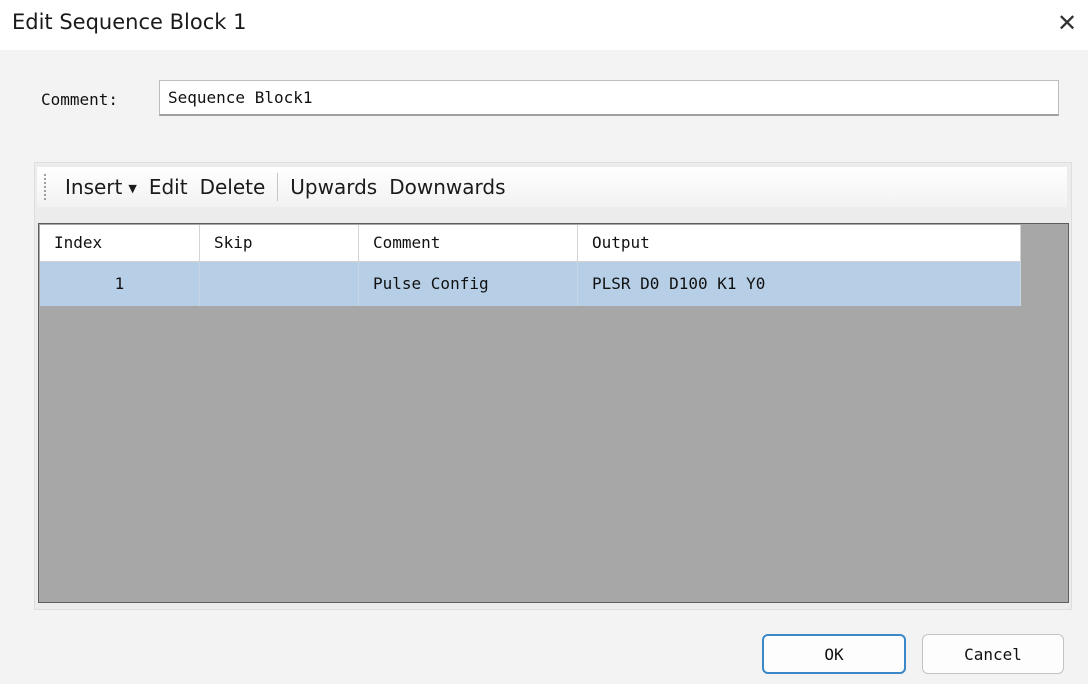  What do you see at coordinates (120, 243) in the screenshot?
I see `column-header-index: Index` at bounding box center [120, 243].